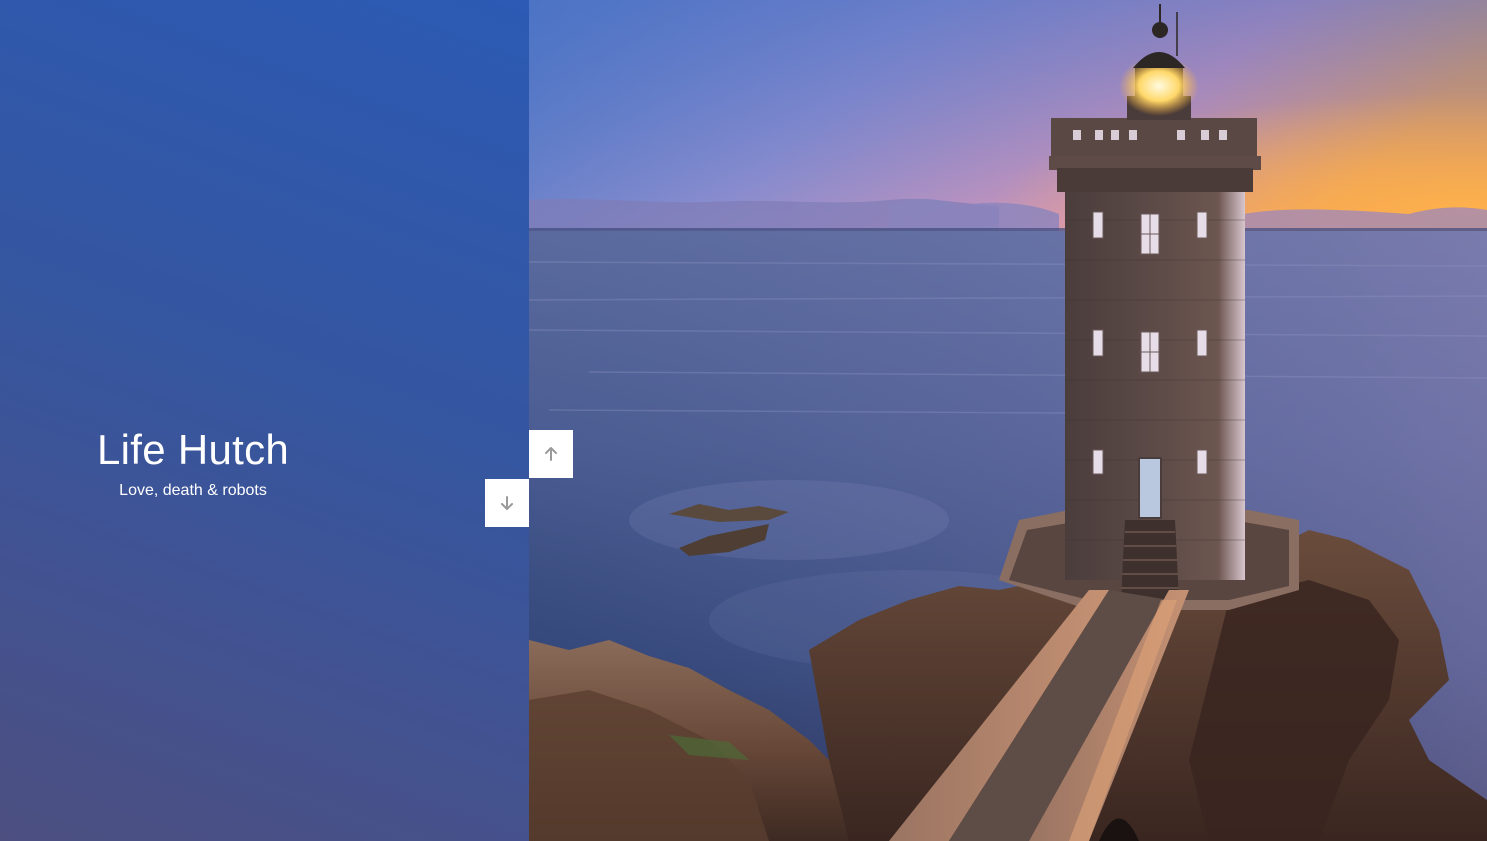 Image resolution: width=1487 pixels, height=841 pixels. I want to click on scroll-up-button, so click(551, 454).